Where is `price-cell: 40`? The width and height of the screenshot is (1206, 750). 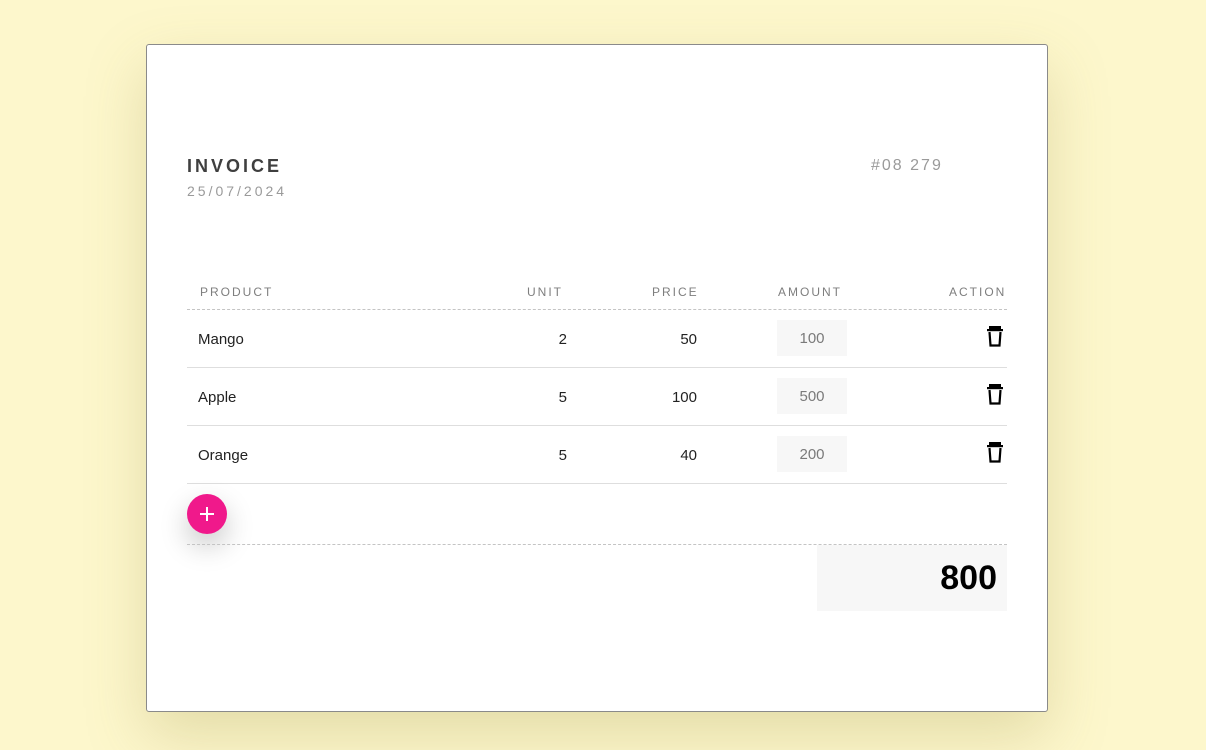 price-cell: 40 is located at coordinates (688, 455).